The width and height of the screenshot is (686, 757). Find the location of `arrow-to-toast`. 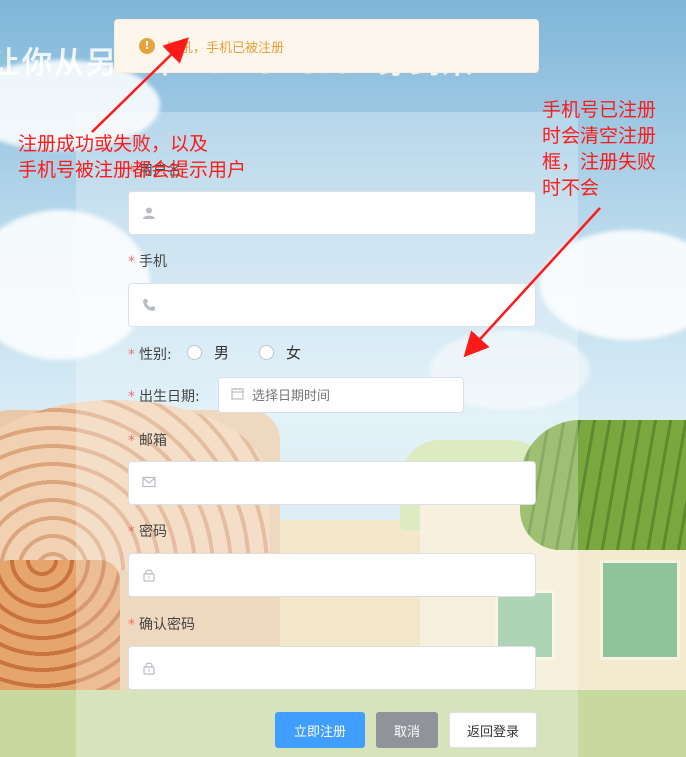

arrow-to-toast is located at coordinates (140, 85).